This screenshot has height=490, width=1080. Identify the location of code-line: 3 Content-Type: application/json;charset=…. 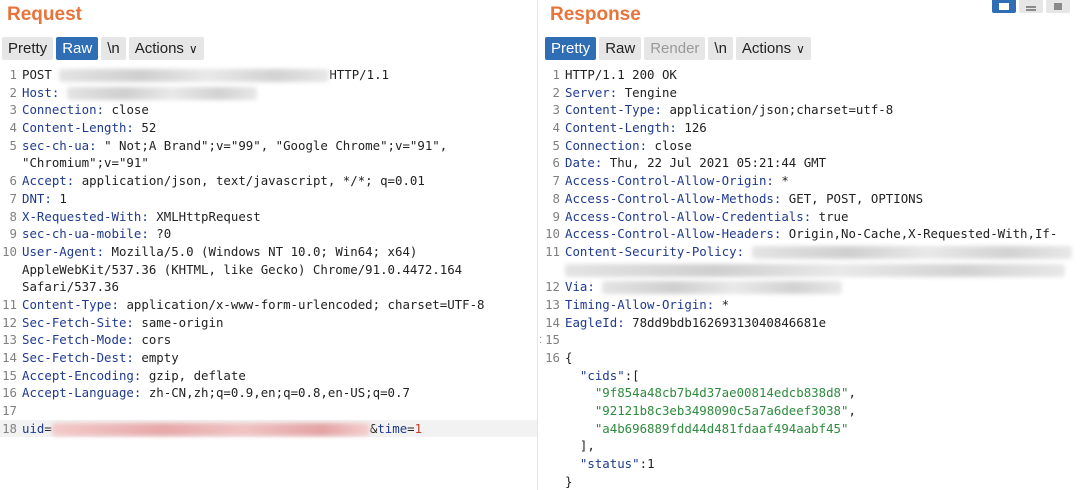
(811, 110).